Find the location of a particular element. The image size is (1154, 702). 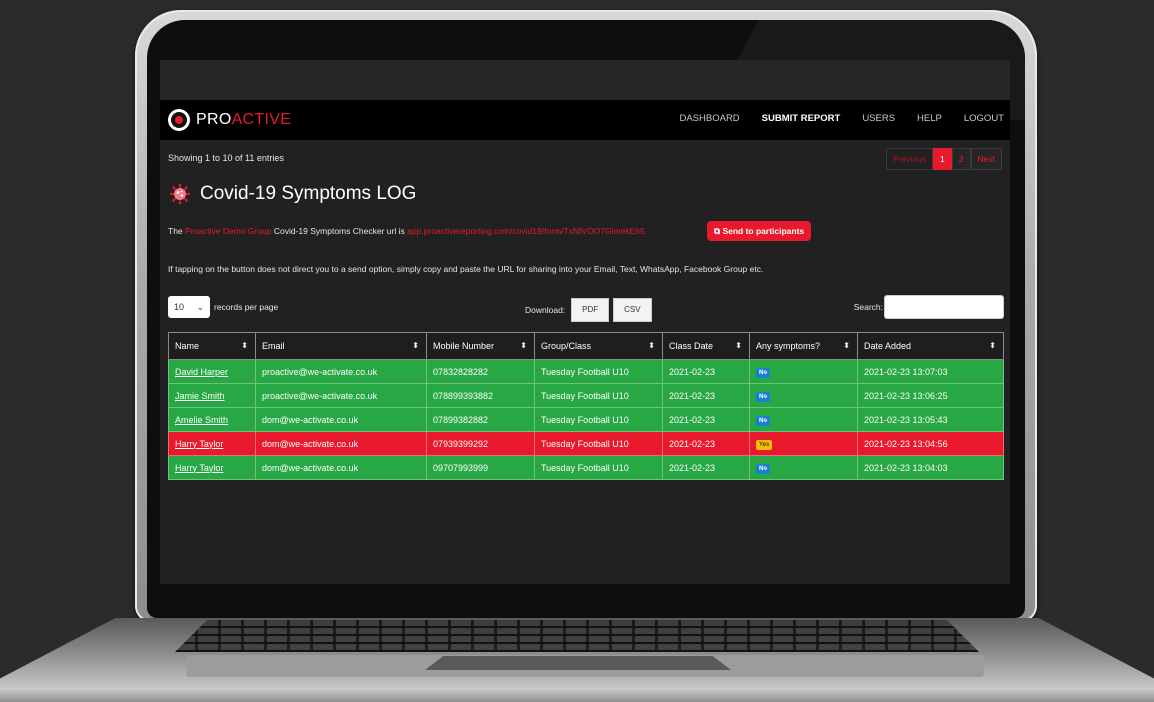

participant-name-link: Amelie Smith is located at coordinates (201, 420).